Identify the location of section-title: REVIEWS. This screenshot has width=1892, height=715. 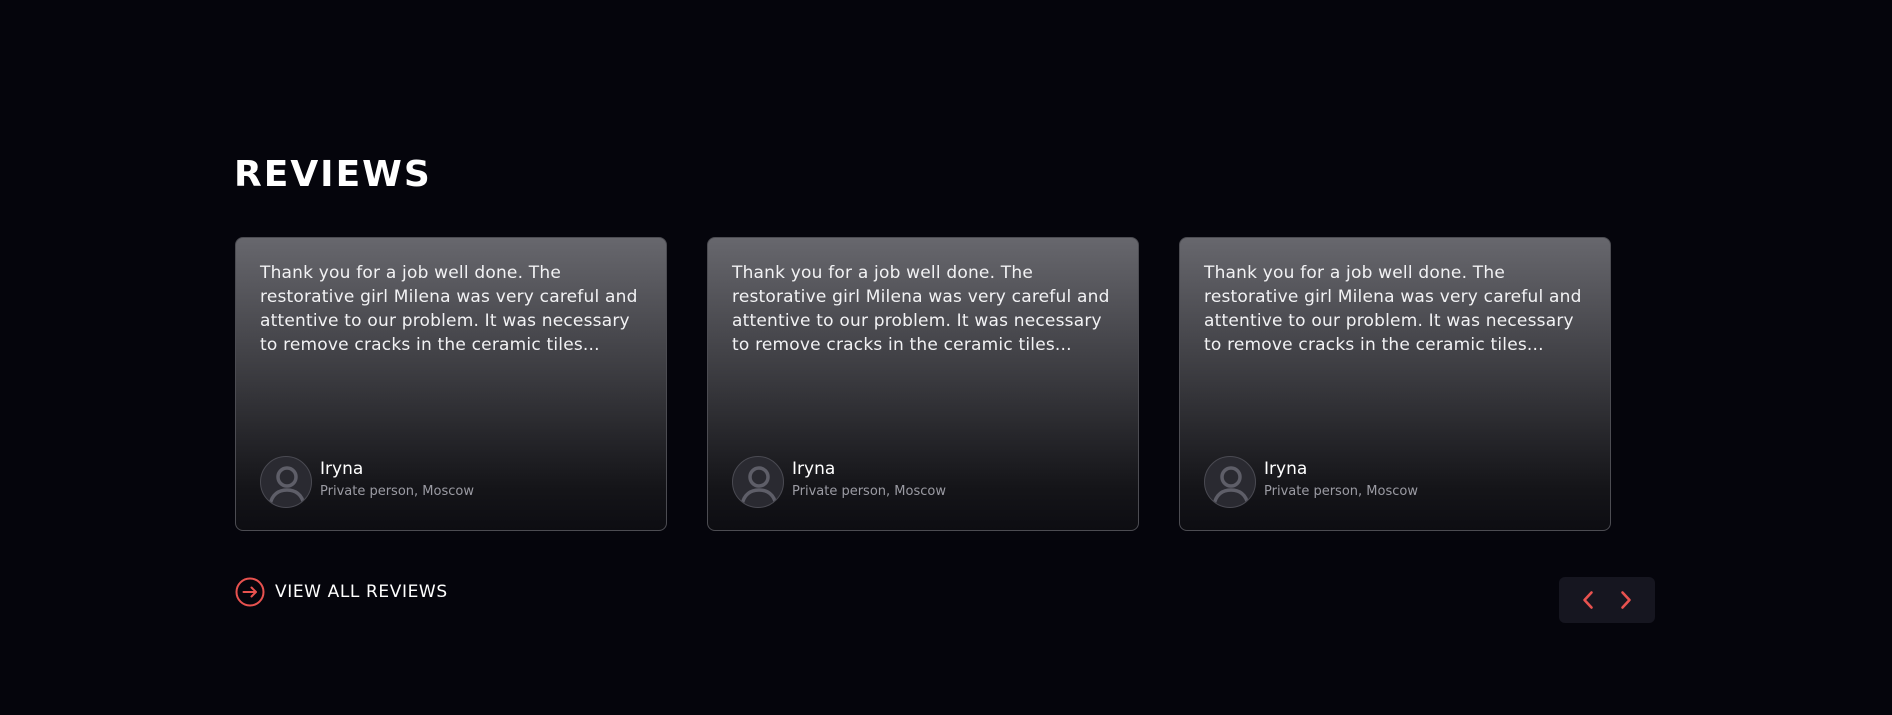
(333, 174).